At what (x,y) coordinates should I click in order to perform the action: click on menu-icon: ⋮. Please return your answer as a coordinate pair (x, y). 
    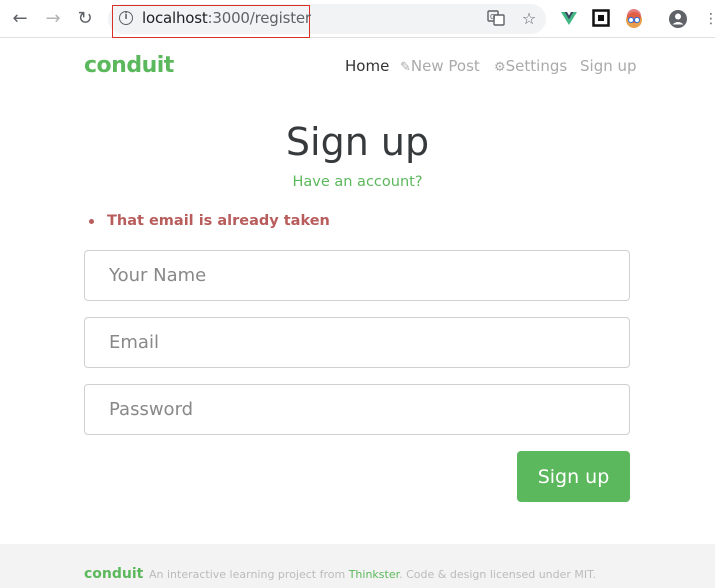
    Looking at the image, I should click on (707, 20).